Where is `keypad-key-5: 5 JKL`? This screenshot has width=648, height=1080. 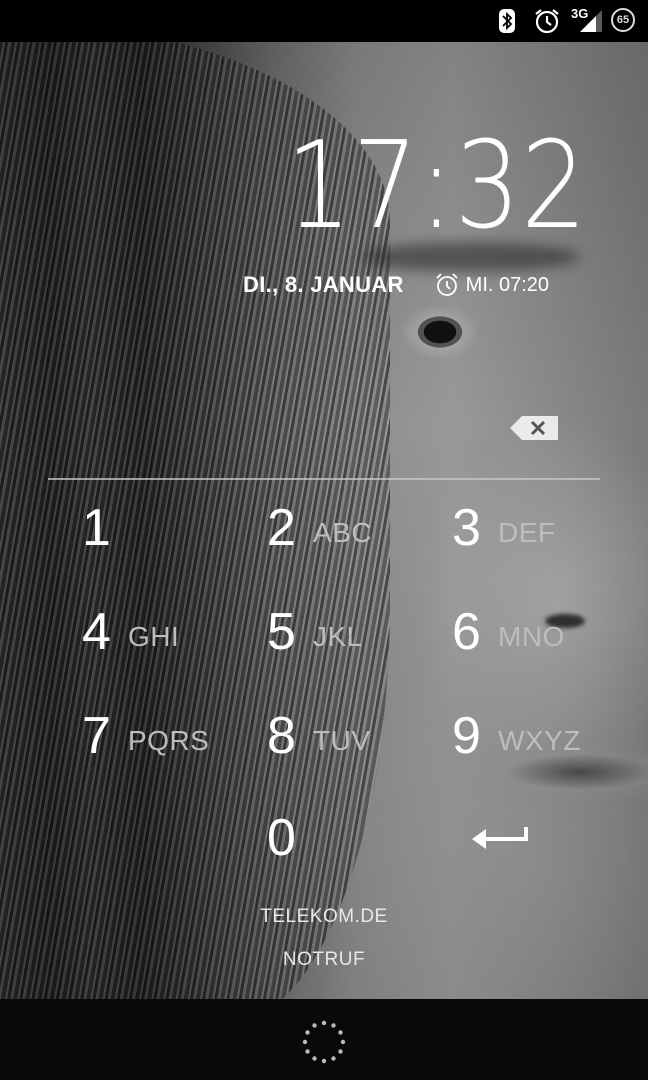
keypad-key-5: 5 JKL is located at coordinates (325, 632).